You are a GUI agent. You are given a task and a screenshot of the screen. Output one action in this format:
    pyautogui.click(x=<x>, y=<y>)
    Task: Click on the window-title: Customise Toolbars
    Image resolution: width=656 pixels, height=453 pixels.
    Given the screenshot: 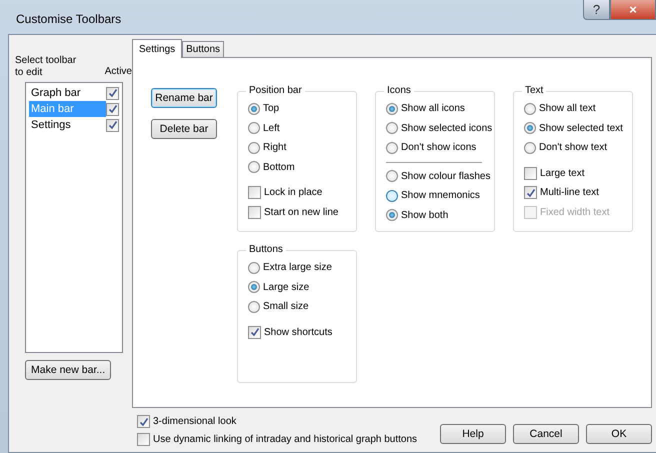 What is the action you would take?
    pyautogui.click(x=69, y=19)
    